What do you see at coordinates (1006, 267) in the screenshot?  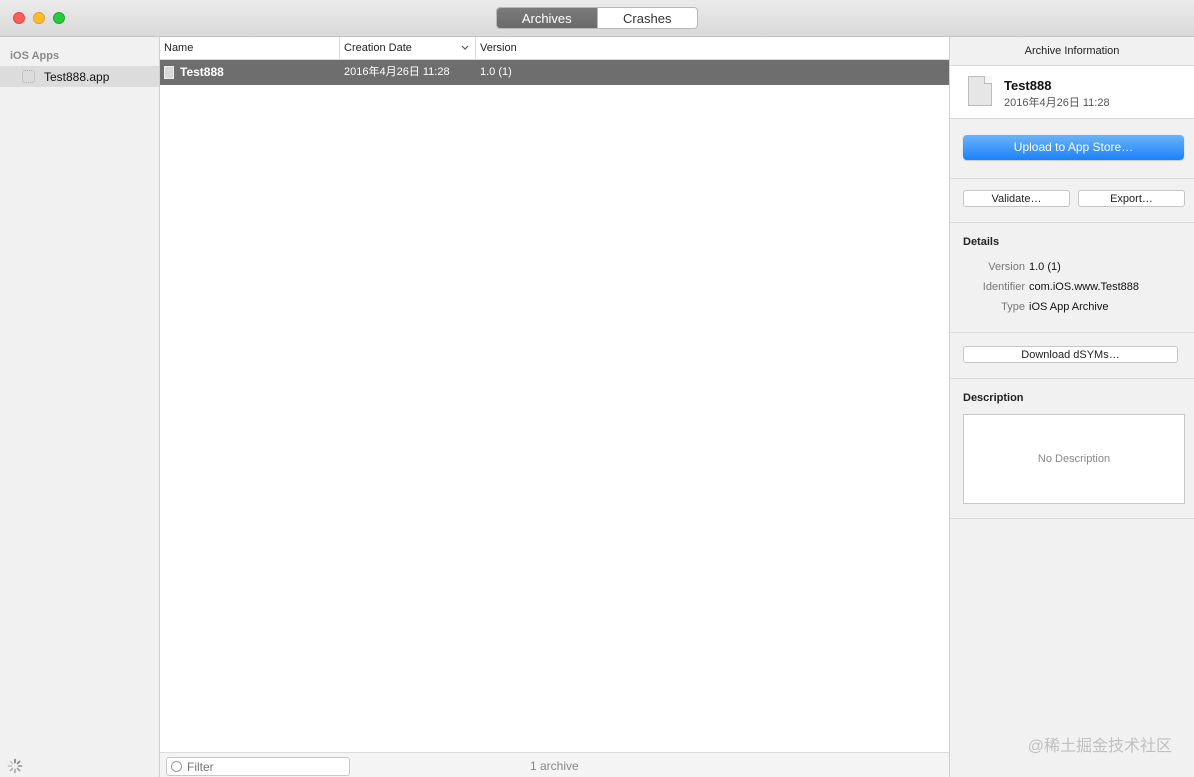 I see `detail-label: Version` at bounding box center [1006, 267].